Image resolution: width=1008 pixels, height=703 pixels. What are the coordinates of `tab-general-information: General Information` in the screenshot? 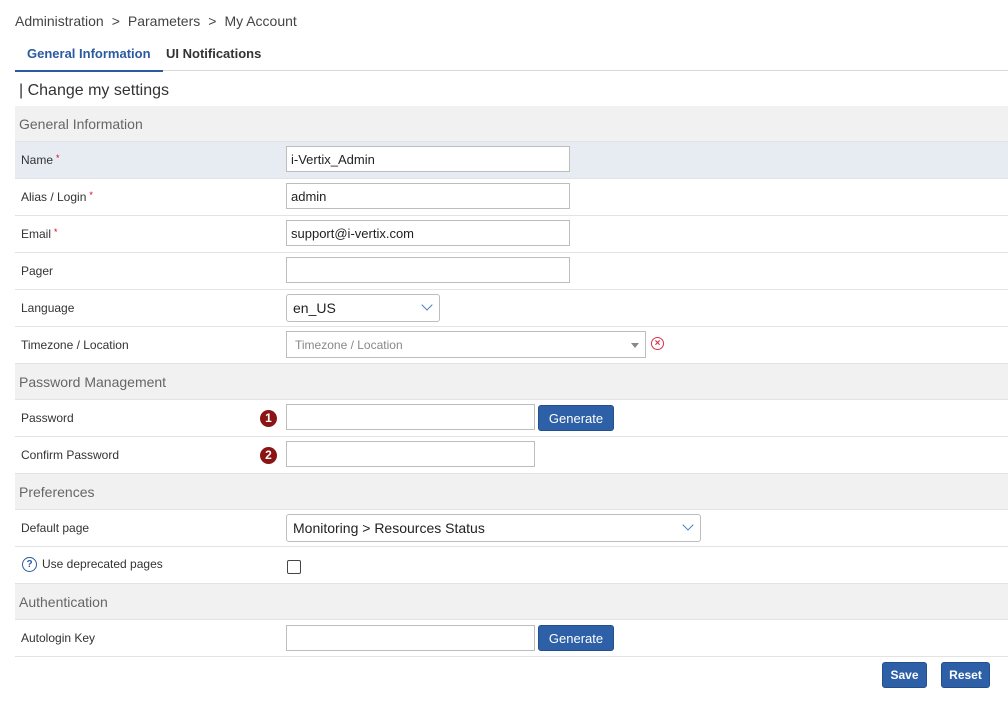 It's located at (89, 56).